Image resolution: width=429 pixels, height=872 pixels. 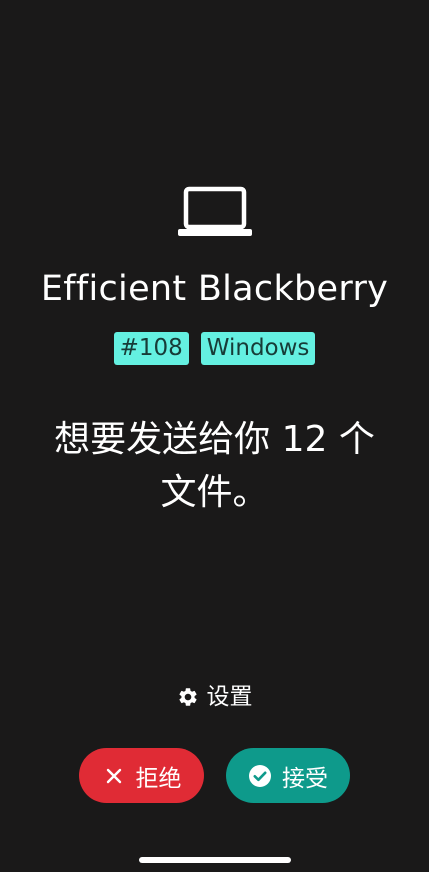 I want to click on settings-button: 设置, so click(x=214, y=697).